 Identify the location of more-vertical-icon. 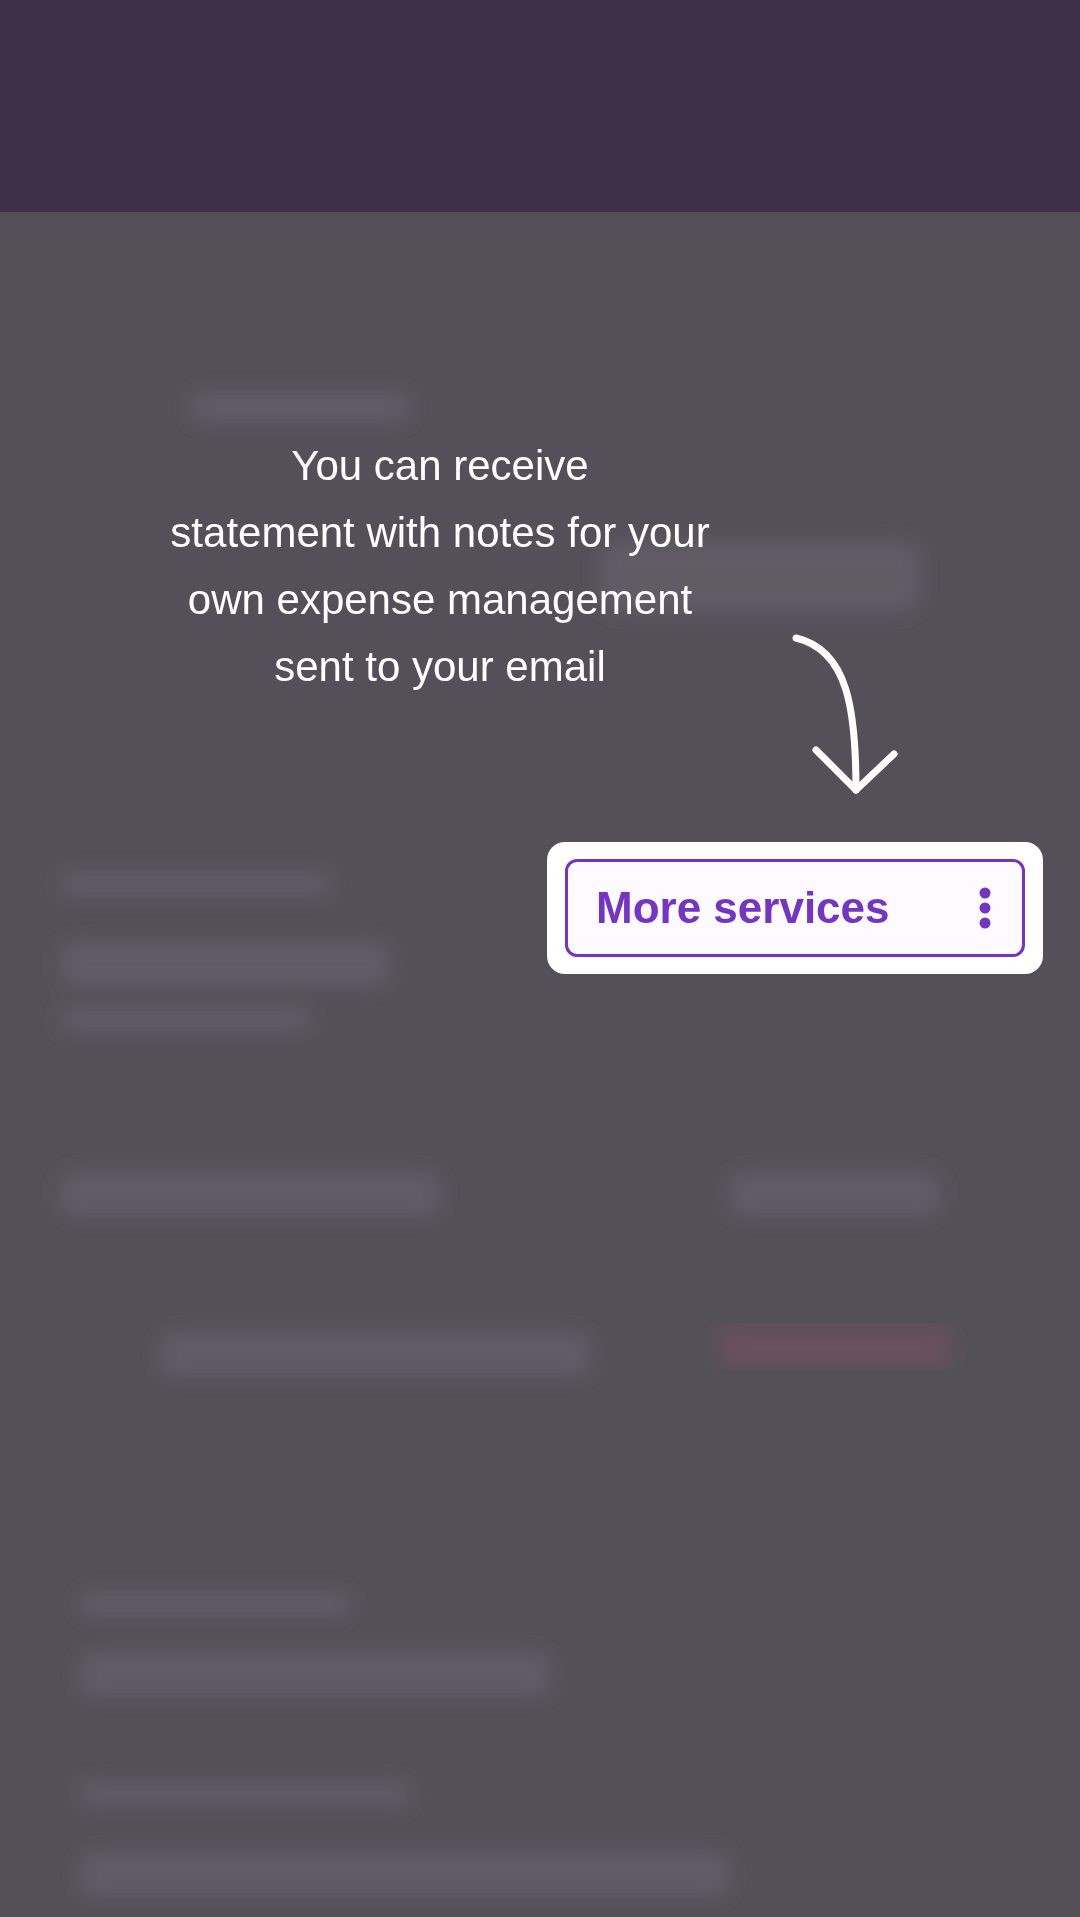
(985, 908).